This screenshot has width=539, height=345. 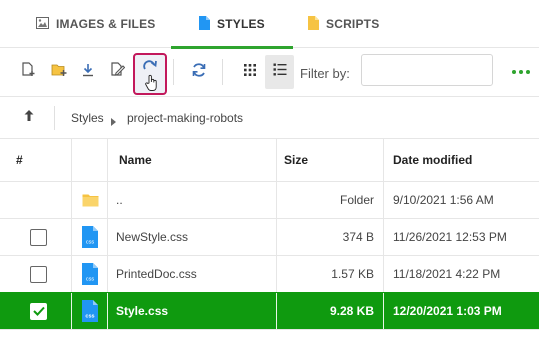 I want to click on arrow-up-icon, so click(x=29, y=118).